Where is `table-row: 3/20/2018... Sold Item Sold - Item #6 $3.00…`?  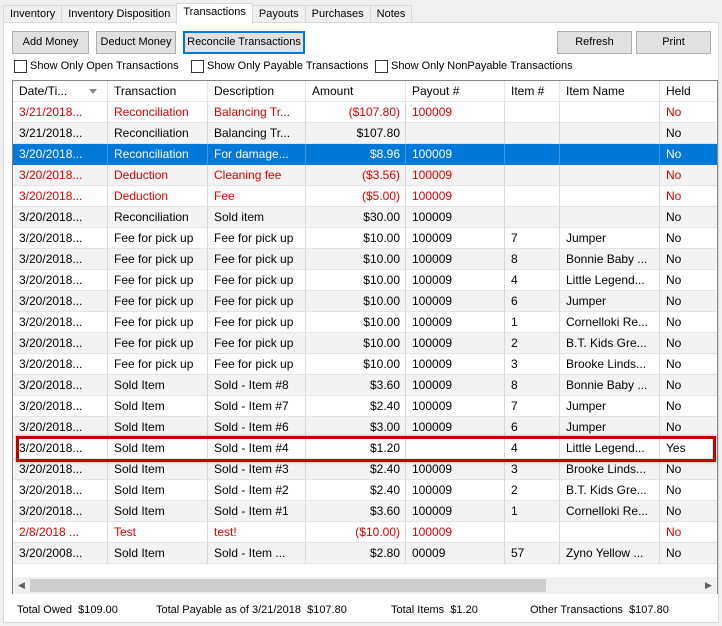 table-row: 3/20/2018... Sold Item Sold - Item #6 $3.00… is located at coordinates (365, 427).